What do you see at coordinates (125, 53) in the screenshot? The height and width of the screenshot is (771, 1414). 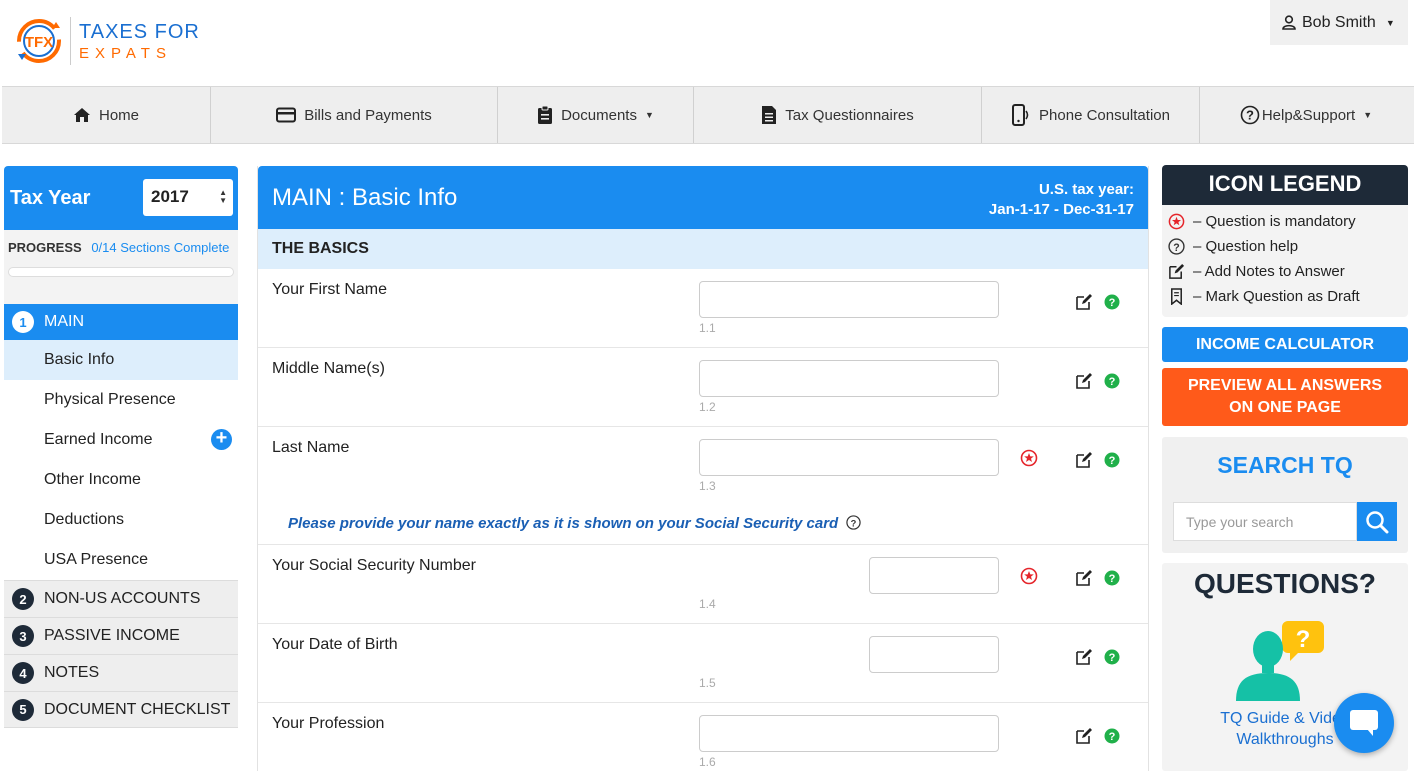 I see `brand-line2: EXPATS` at bounding box center [125, 53].